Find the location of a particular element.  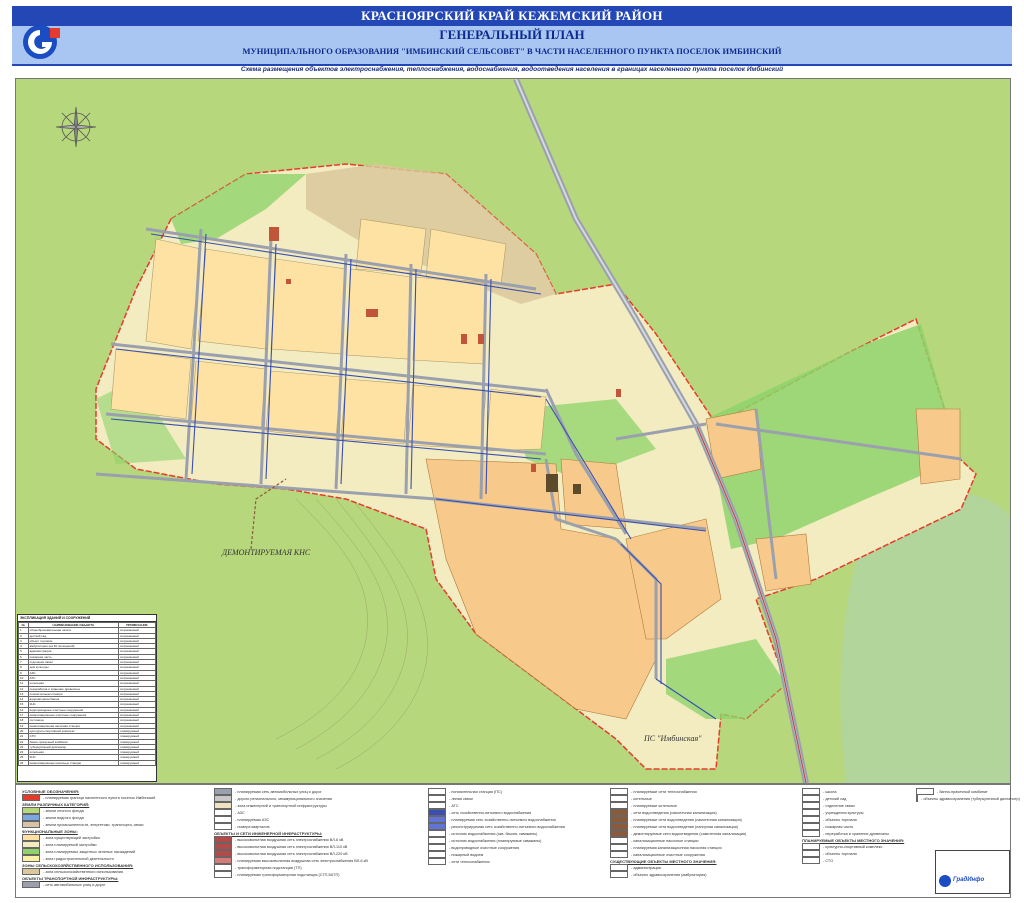

legend-label: - канализационные очистные сооружения is located at coordinates (668, 854).